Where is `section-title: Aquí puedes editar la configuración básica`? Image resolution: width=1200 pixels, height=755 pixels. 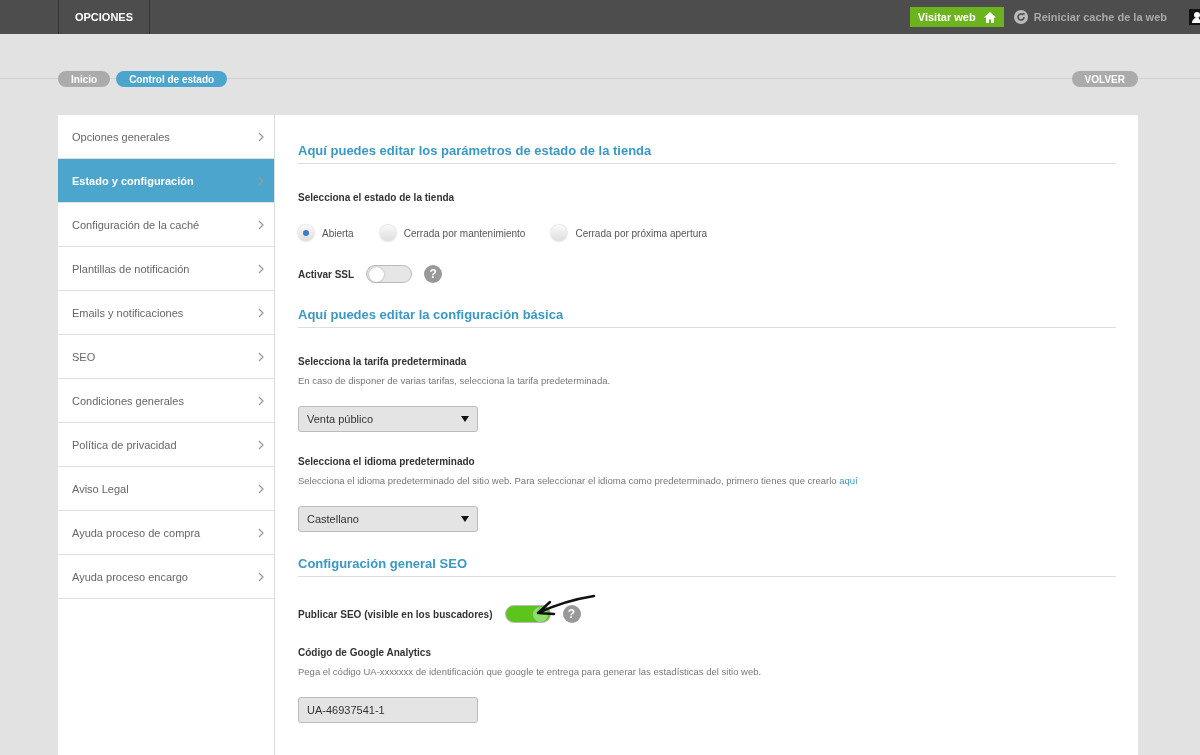 section-title: Aquí puedes editar la configuración básica is located at coordinates (707, 317).